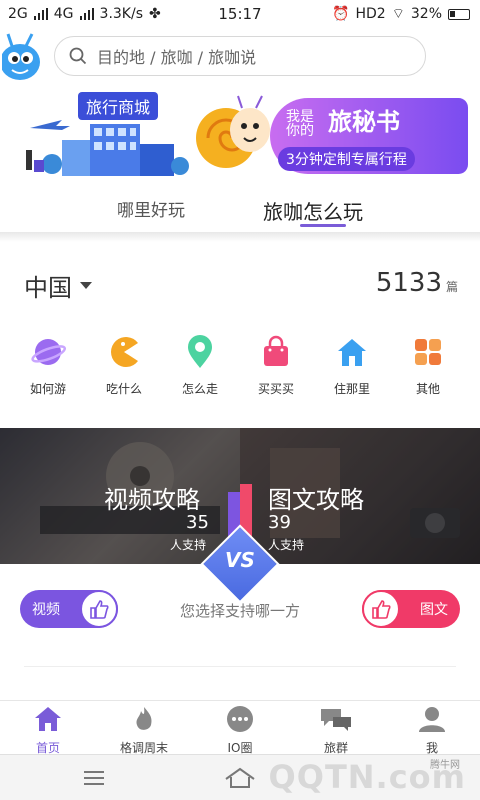  I want to click on pacman-icon, so click(124, 352).